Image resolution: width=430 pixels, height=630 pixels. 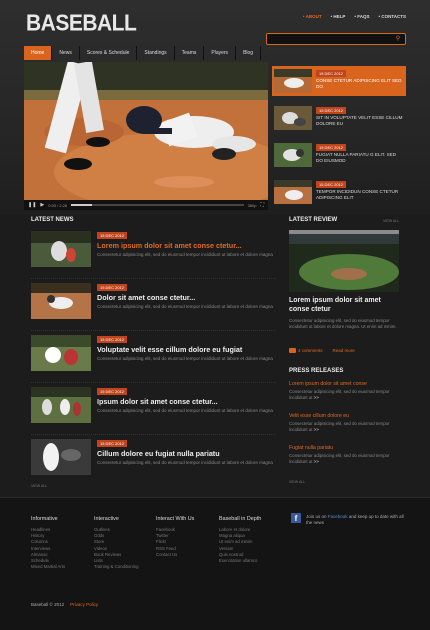 What do you see at coordinates (48, 567) in the screenshot?
I see `footer-link: Mixed Martial Arts` at bounding box center [48, 567].